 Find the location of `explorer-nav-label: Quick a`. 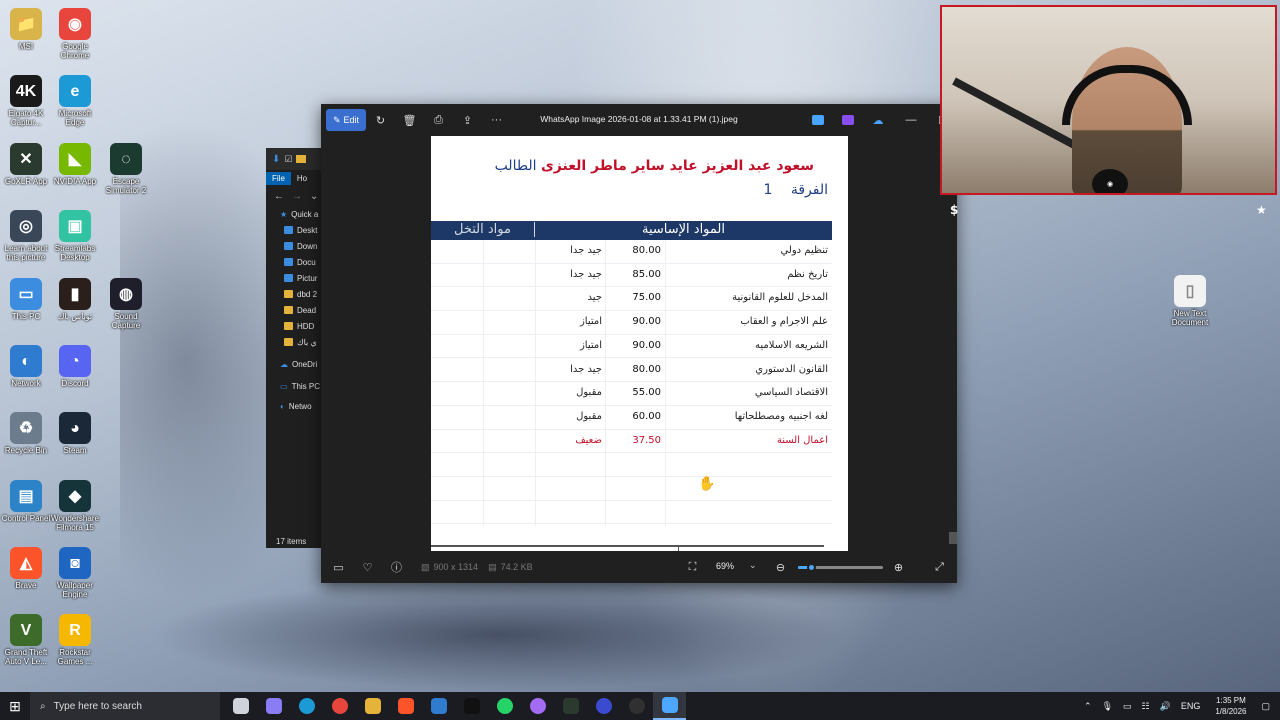

explorer-nav-label: Quick a is located at coordinates (305, 214).